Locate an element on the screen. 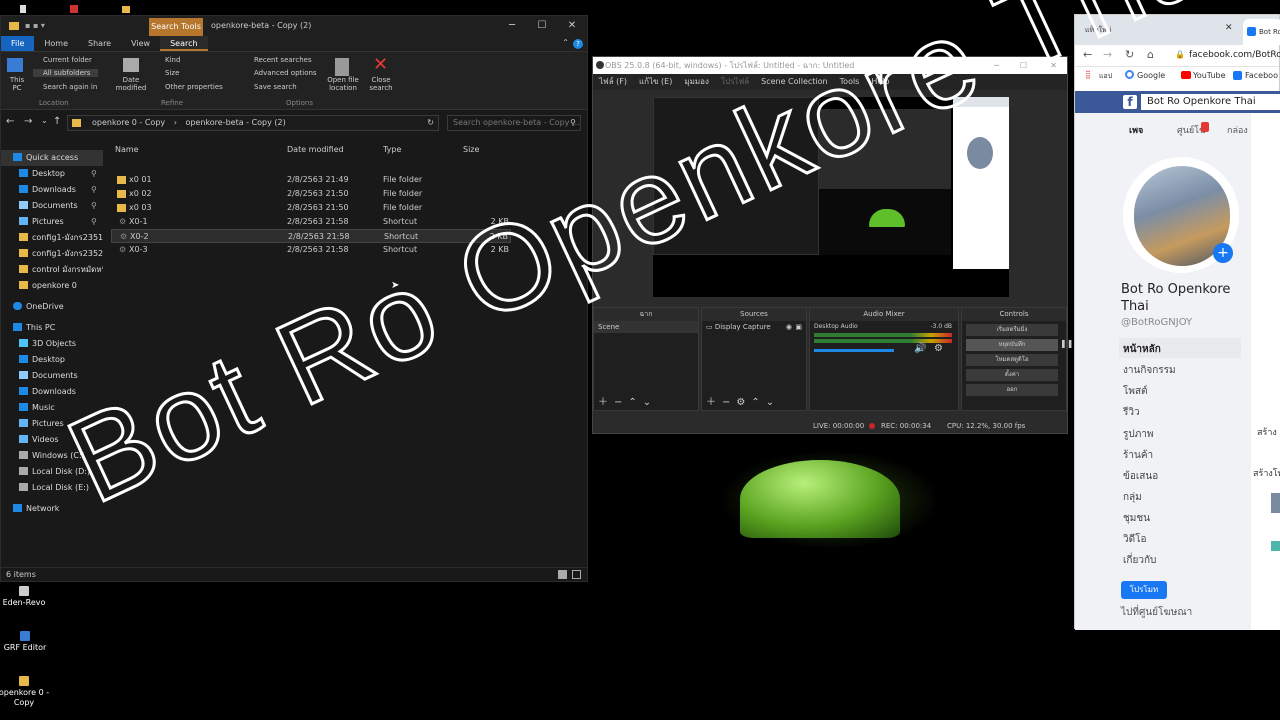 The image size is (1280, 720). column-header-name: Name is located at coordinates (127, 150).